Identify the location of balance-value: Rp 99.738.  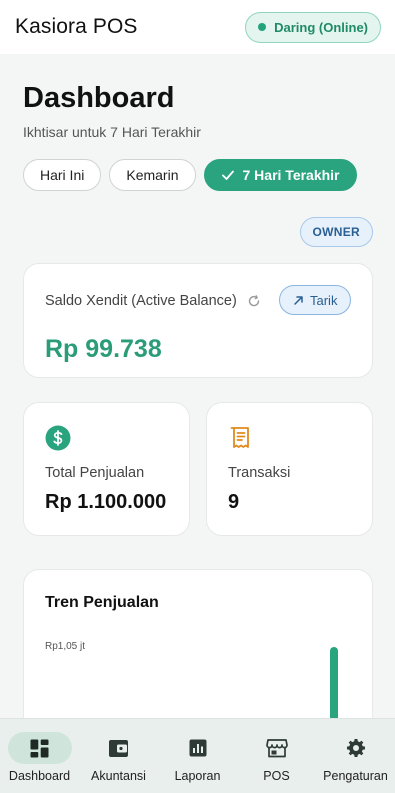
(103, 349).